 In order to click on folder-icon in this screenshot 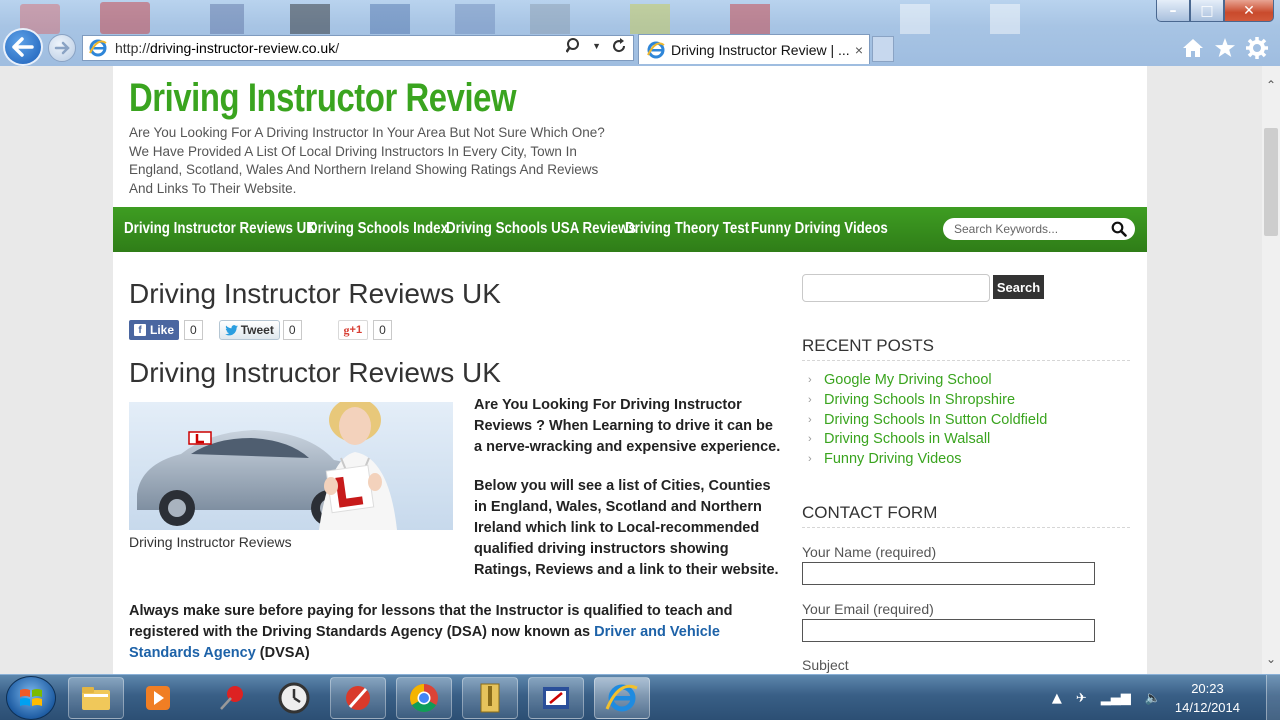, I will do `click(96, 698)`.